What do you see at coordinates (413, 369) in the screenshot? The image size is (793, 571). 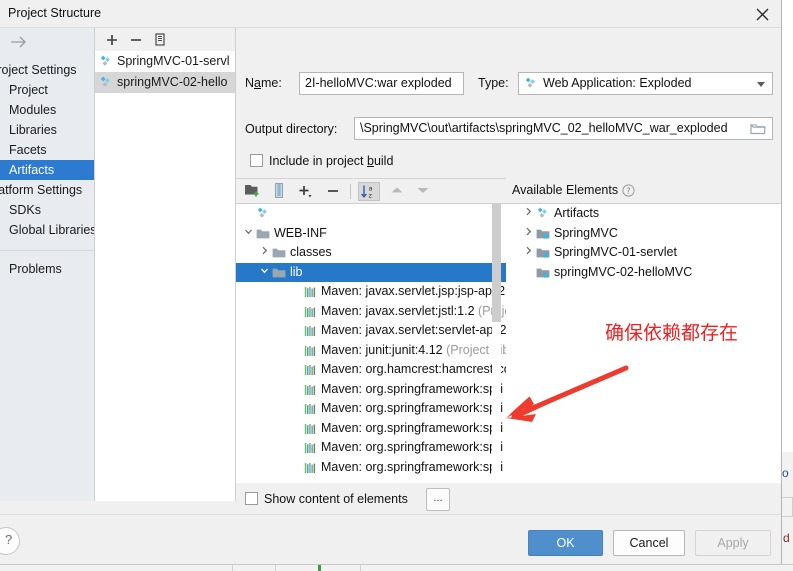 I see `tree-row-label: Maven: org.hamcrest:hamcrest-cc` at bounding box center [413, 369].